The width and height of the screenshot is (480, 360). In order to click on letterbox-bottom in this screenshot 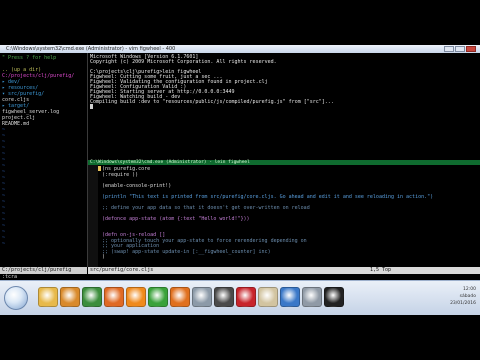, I will do `click(240, 337)`.